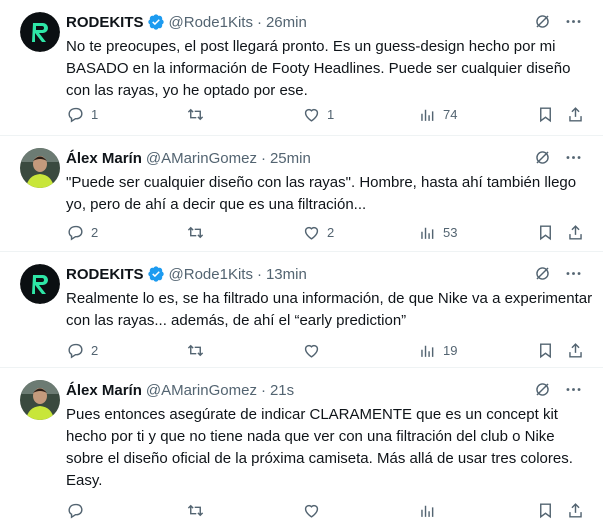 The width and height of the screenshot is (603, 525). What do you see at coordinates (290, 158) in the screenshot?
I see `timestamp: 25min` at bounding box center [290, 158].